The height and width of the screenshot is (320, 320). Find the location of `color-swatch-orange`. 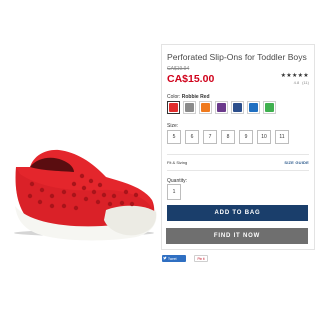

color-swatch-orange is located at coordinates (205, 107).